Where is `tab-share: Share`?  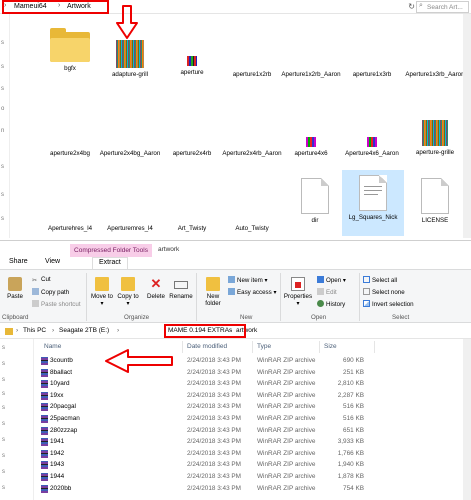 tab-share: Share is located at coordinates (18, 261).